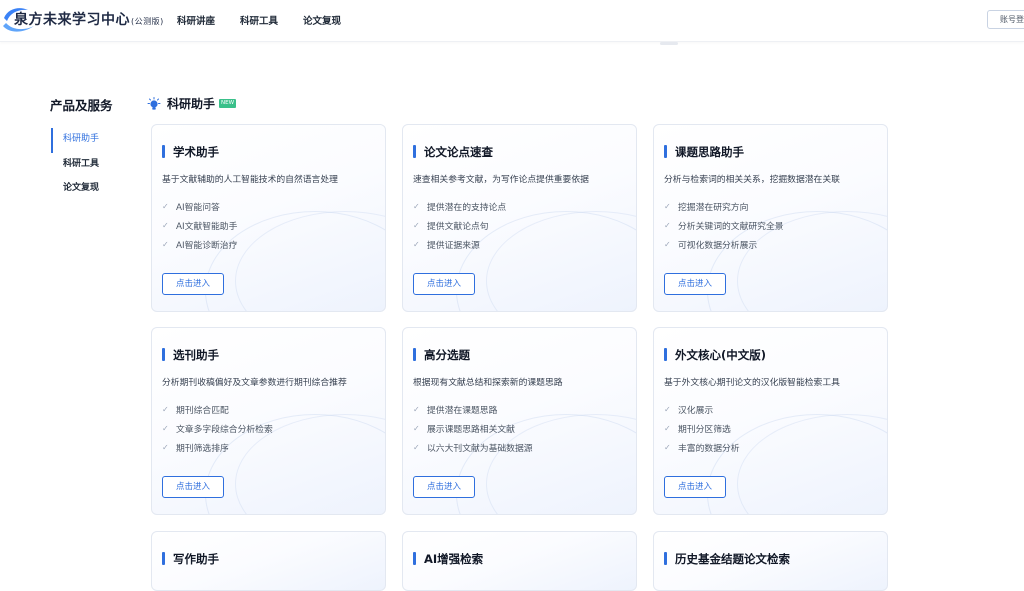 This screenshot has width=1024, height=591. What do you see at coordinates (752, 180) in the screenshot?
I see `card-description: 分析与检索词的相关关系，挖掘数据潜在关联` at bounding box center [752, 180].